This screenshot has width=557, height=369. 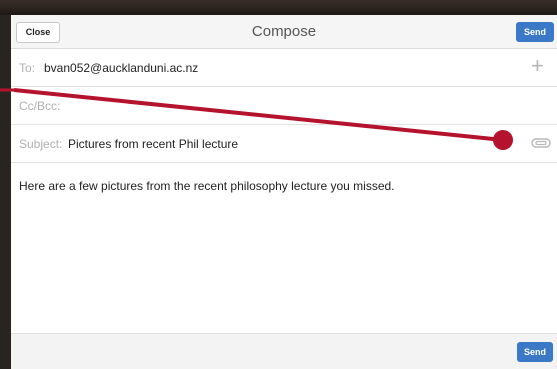 What do you see at coordinates (258, 115) in the screenshot?
I see `annotation-line` at bounding box center [258, 115].